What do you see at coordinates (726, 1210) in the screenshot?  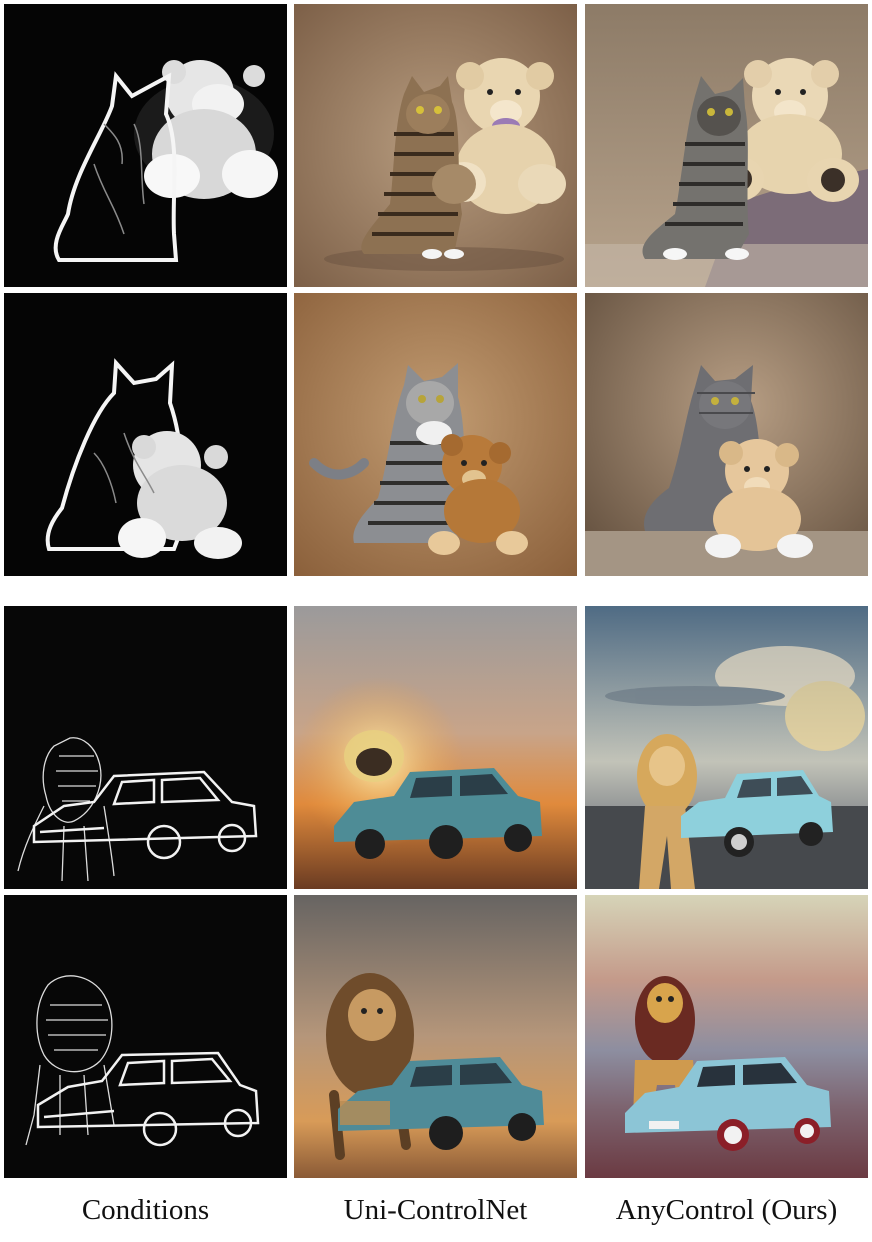 I see `column-label-anycontrol: AnyControl (Ours)` at bounding box center [726, 1210].